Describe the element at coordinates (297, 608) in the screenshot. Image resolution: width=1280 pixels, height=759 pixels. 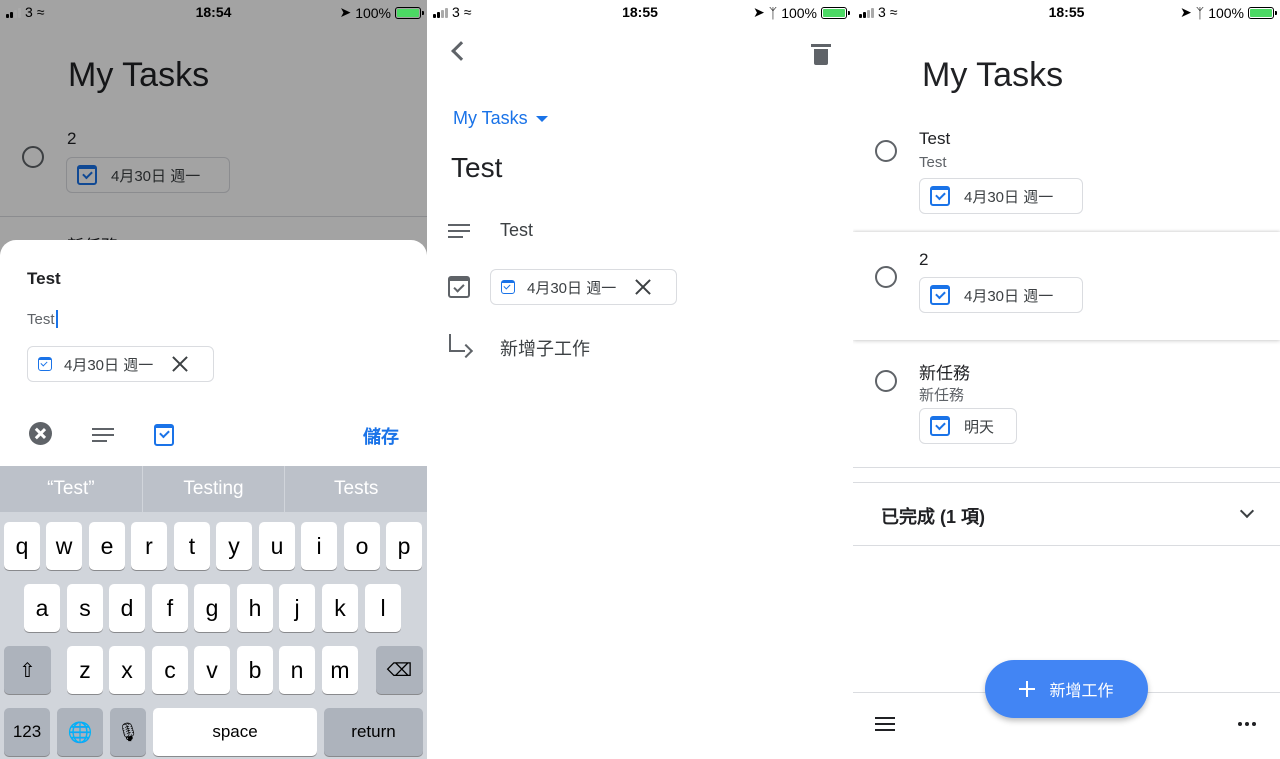
I see `key-j: j` at that location.